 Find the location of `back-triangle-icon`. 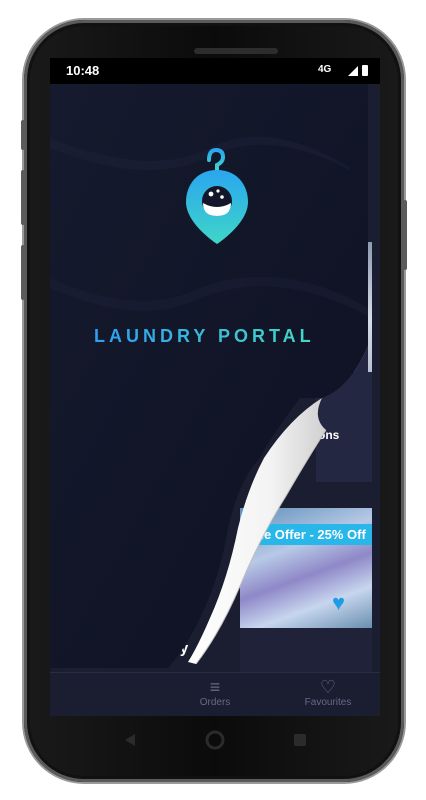

back-triangle-icon is located at coordinates (130, 740).